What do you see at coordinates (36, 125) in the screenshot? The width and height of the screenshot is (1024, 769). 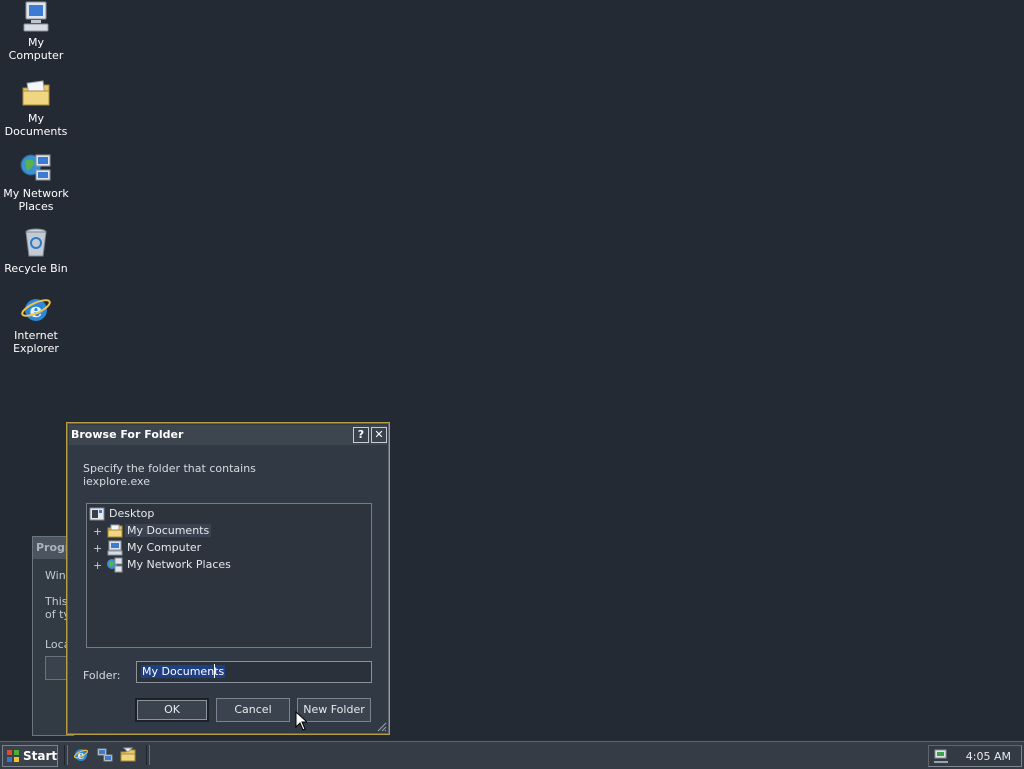 I see `desktop-icon-label: My Documents` at bounding box center [36, 125].